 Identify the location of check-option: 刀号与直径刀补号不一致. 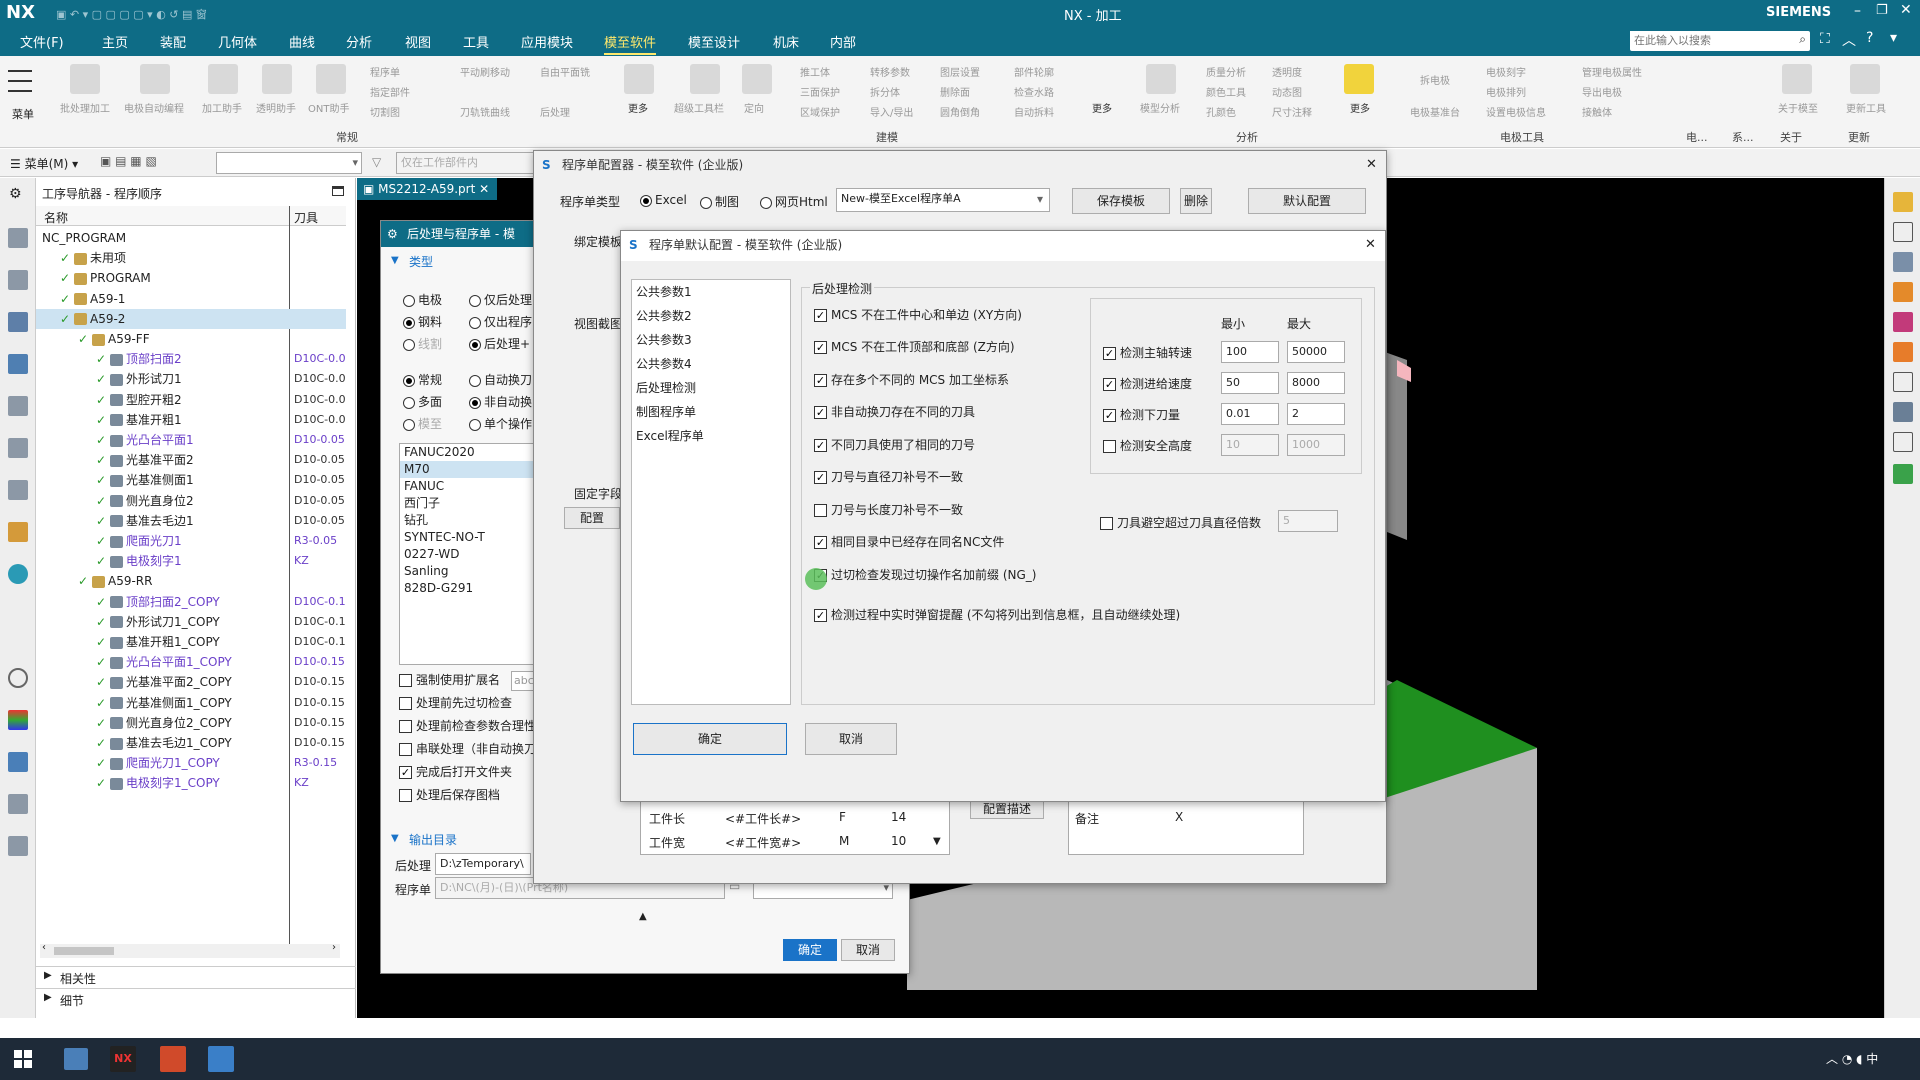
(888, 476).